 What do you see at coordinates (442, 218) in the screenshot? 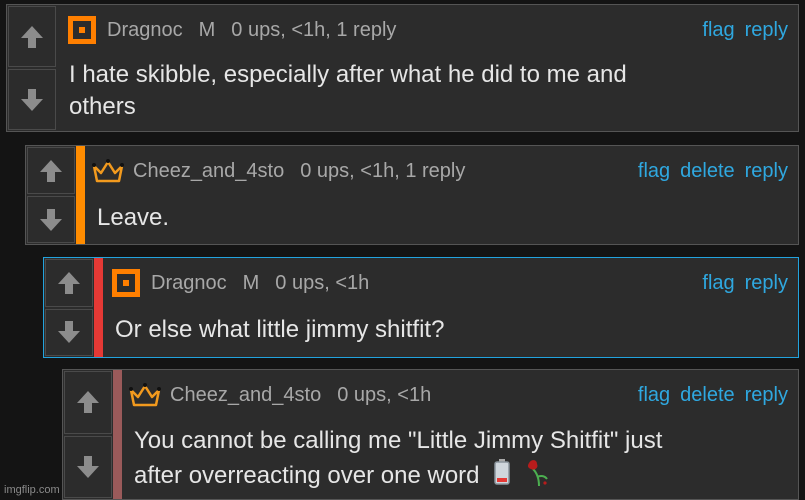
I see `comment-text: Leave.` at bounding box center [442, 218].